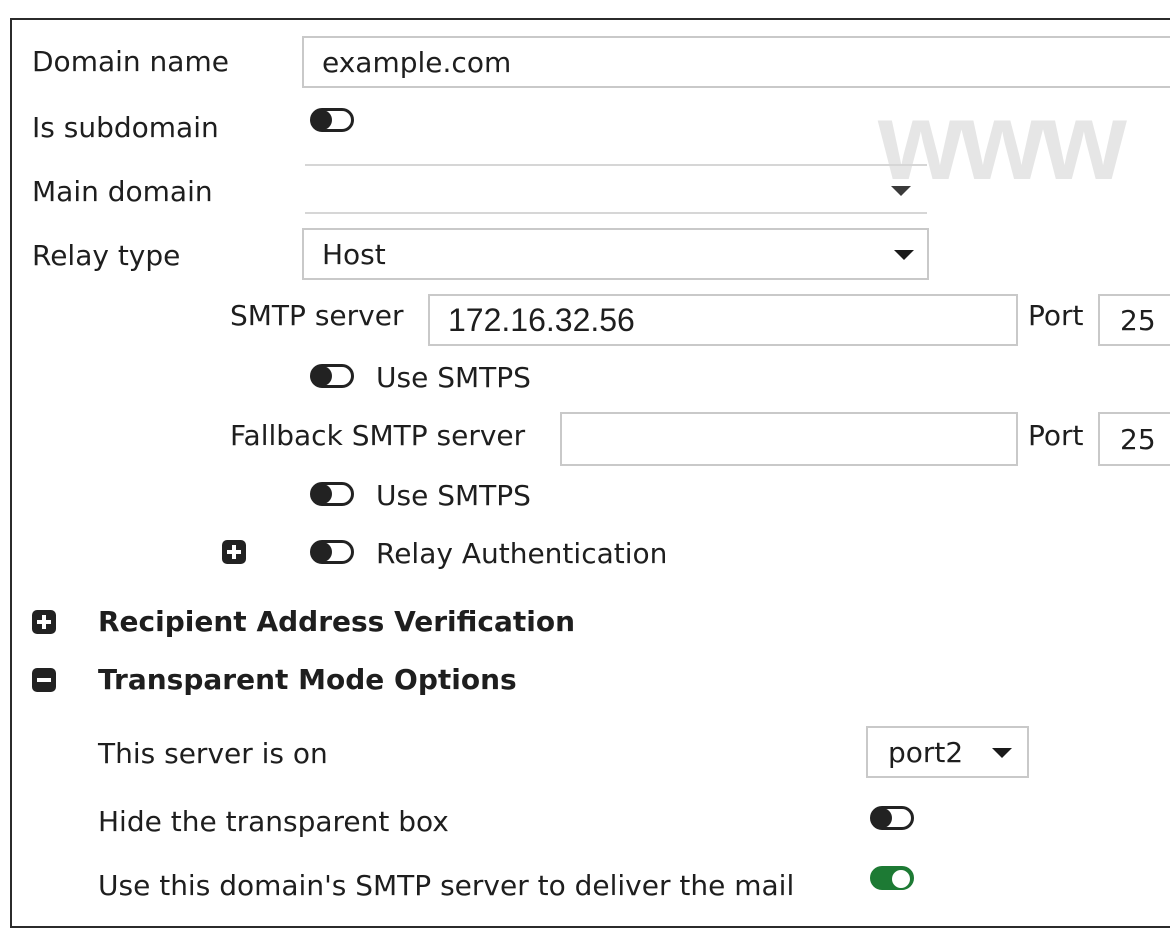 The image size is (1170, 928). I want to click on transparent-mode-section: Transparent Mode Options, so click(307, 680).